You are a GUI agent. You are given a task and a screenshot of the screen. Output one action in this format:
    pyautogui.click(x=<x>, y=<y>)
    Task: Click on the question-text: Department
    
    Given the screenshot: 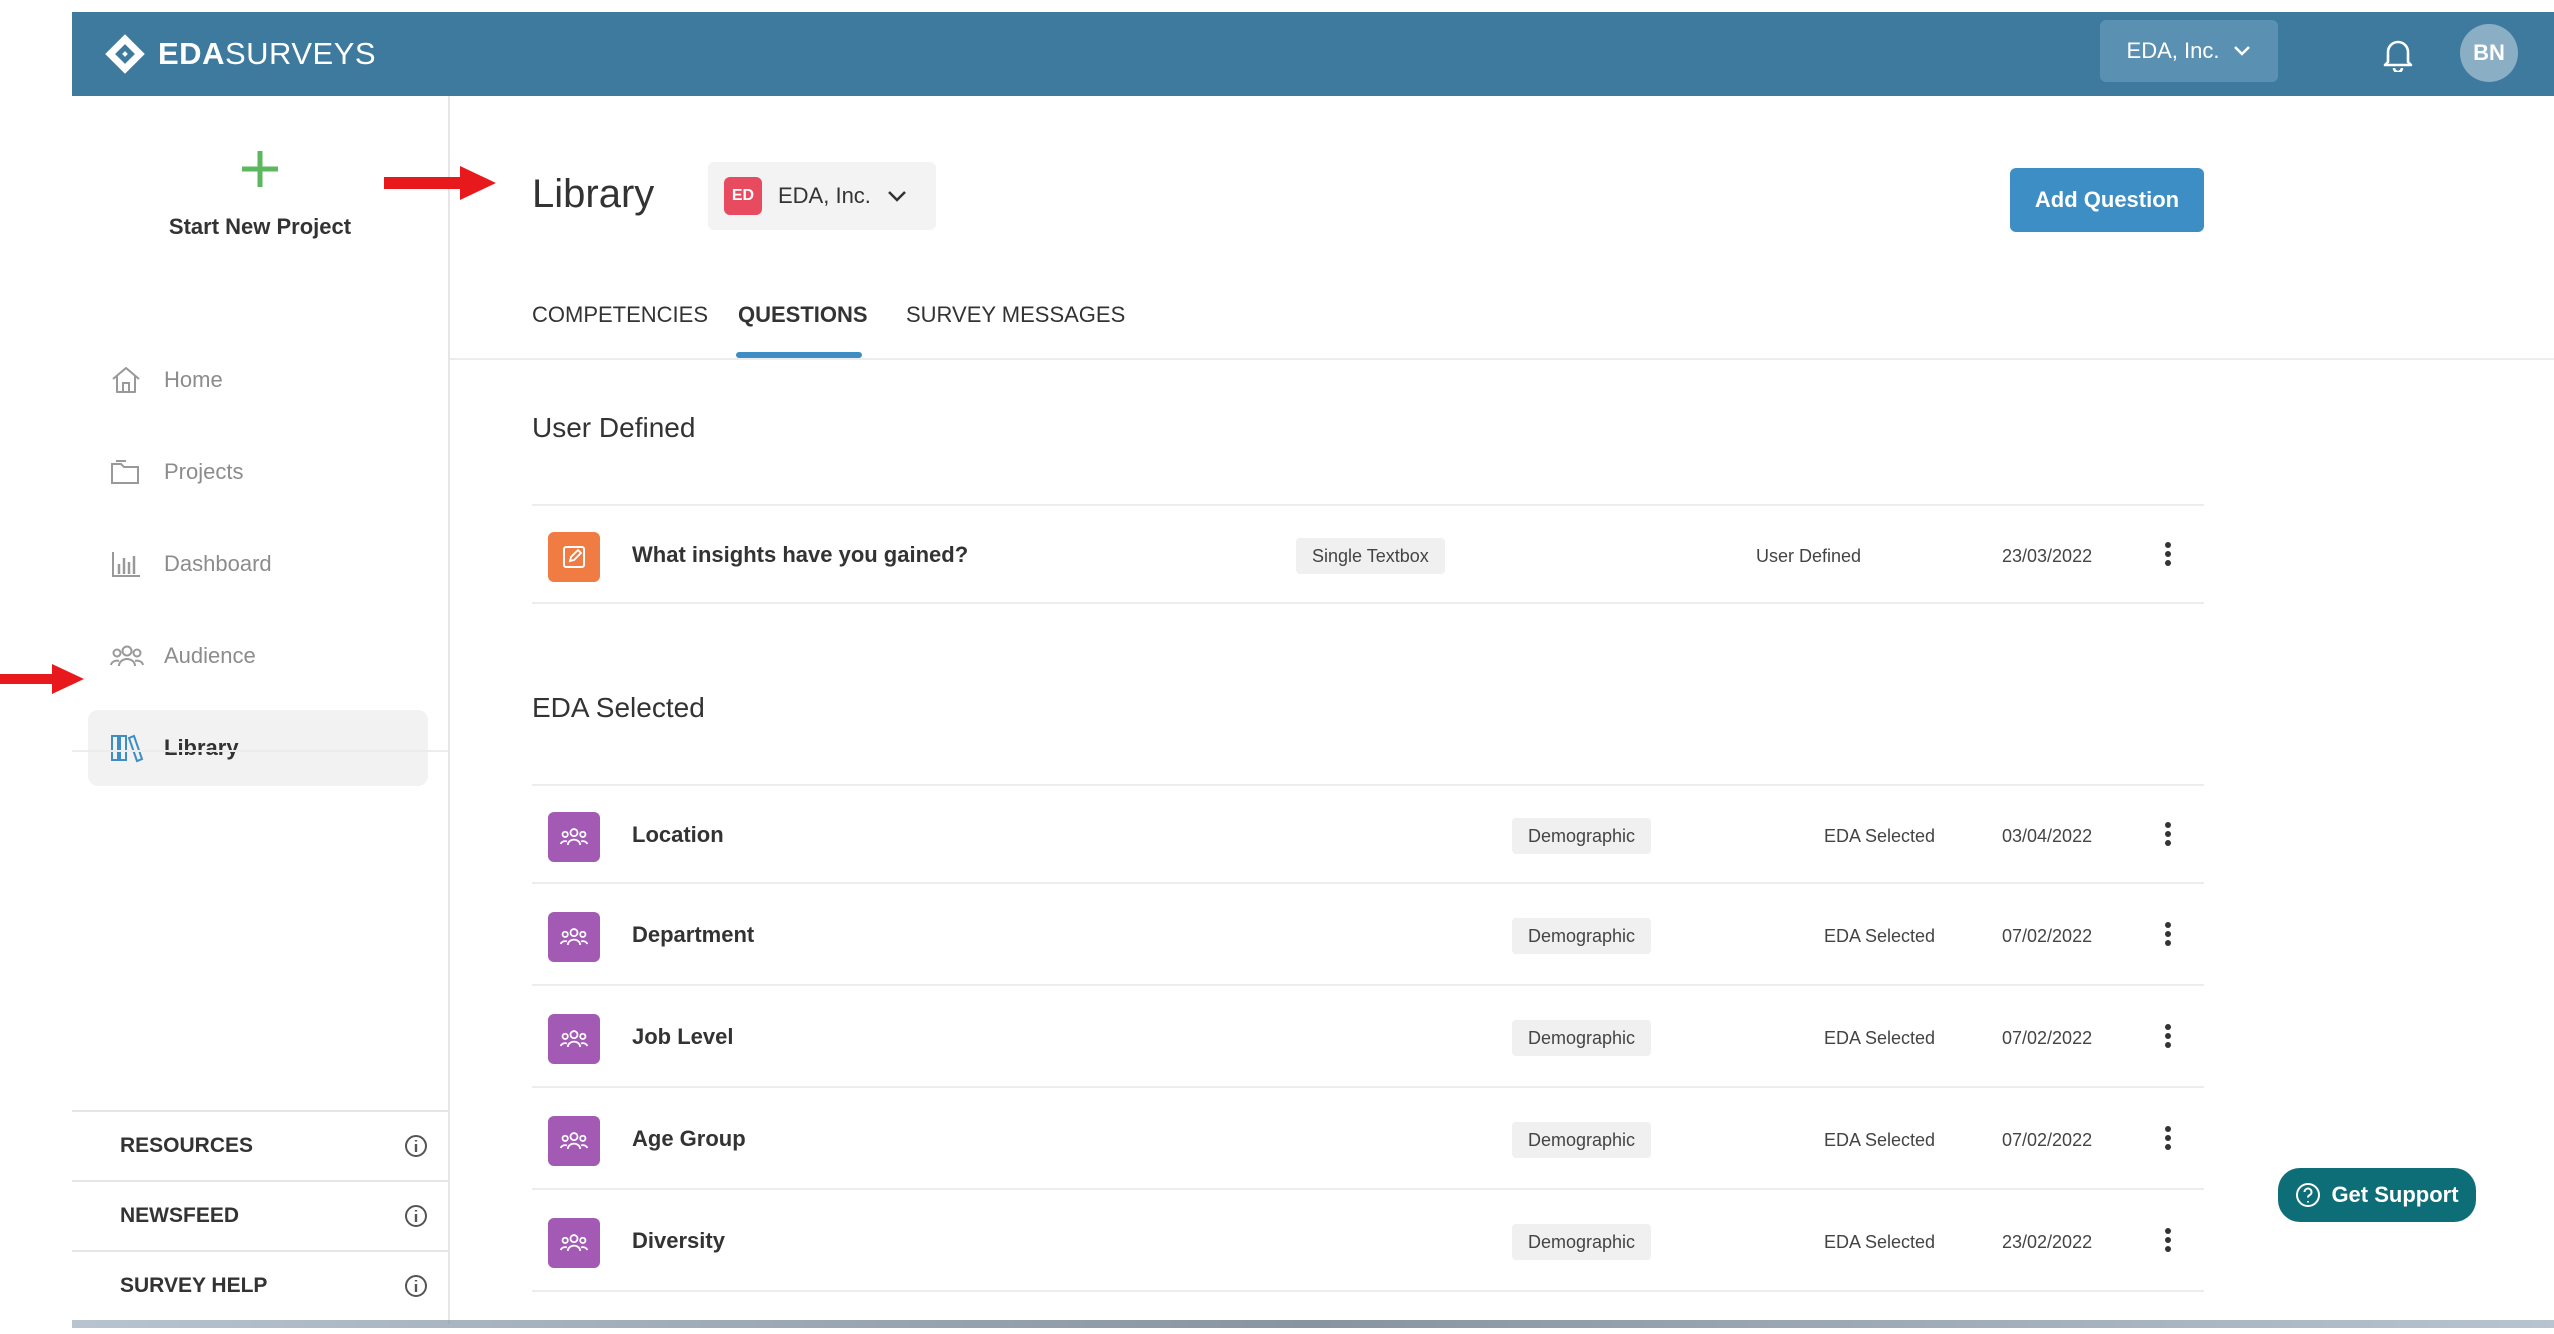 What is the action you would take?
    pyautogui.click(x=693, y=934)
    